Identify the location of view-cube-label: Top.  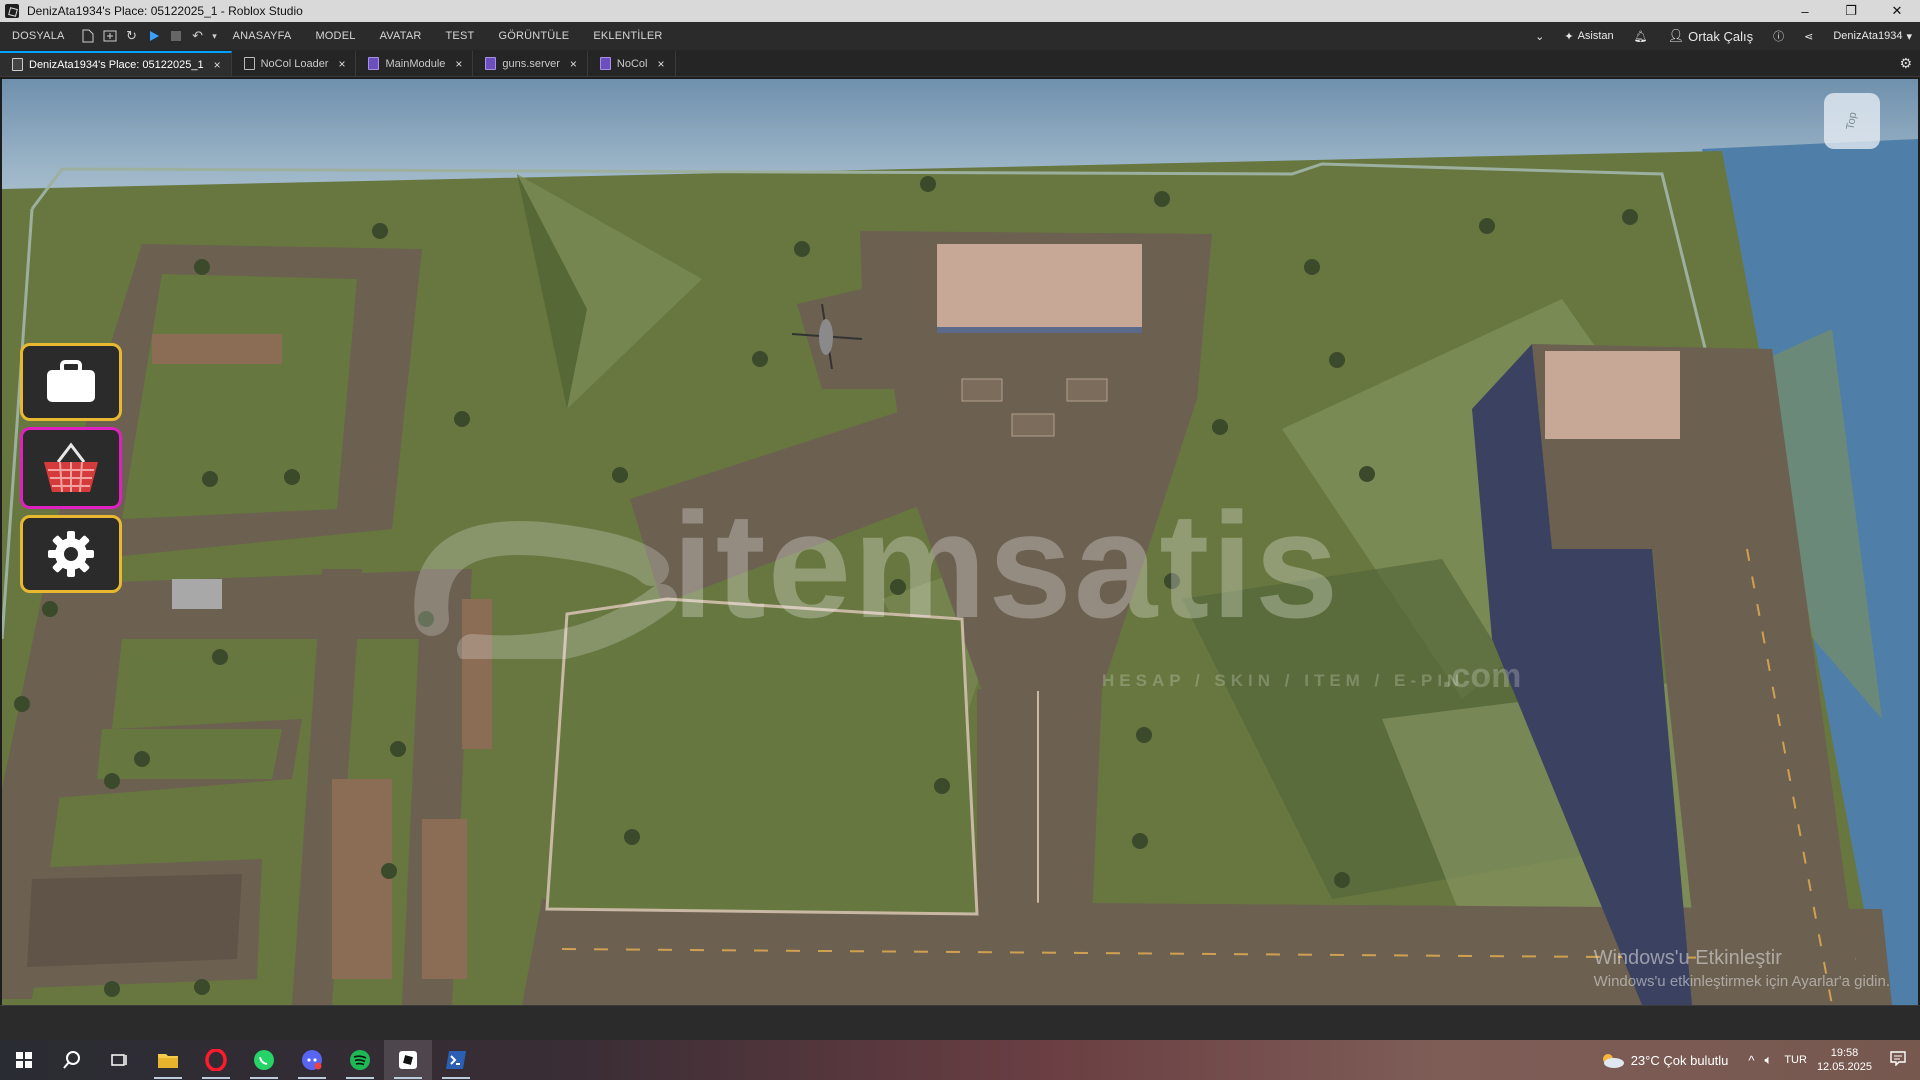
(1852, 121).